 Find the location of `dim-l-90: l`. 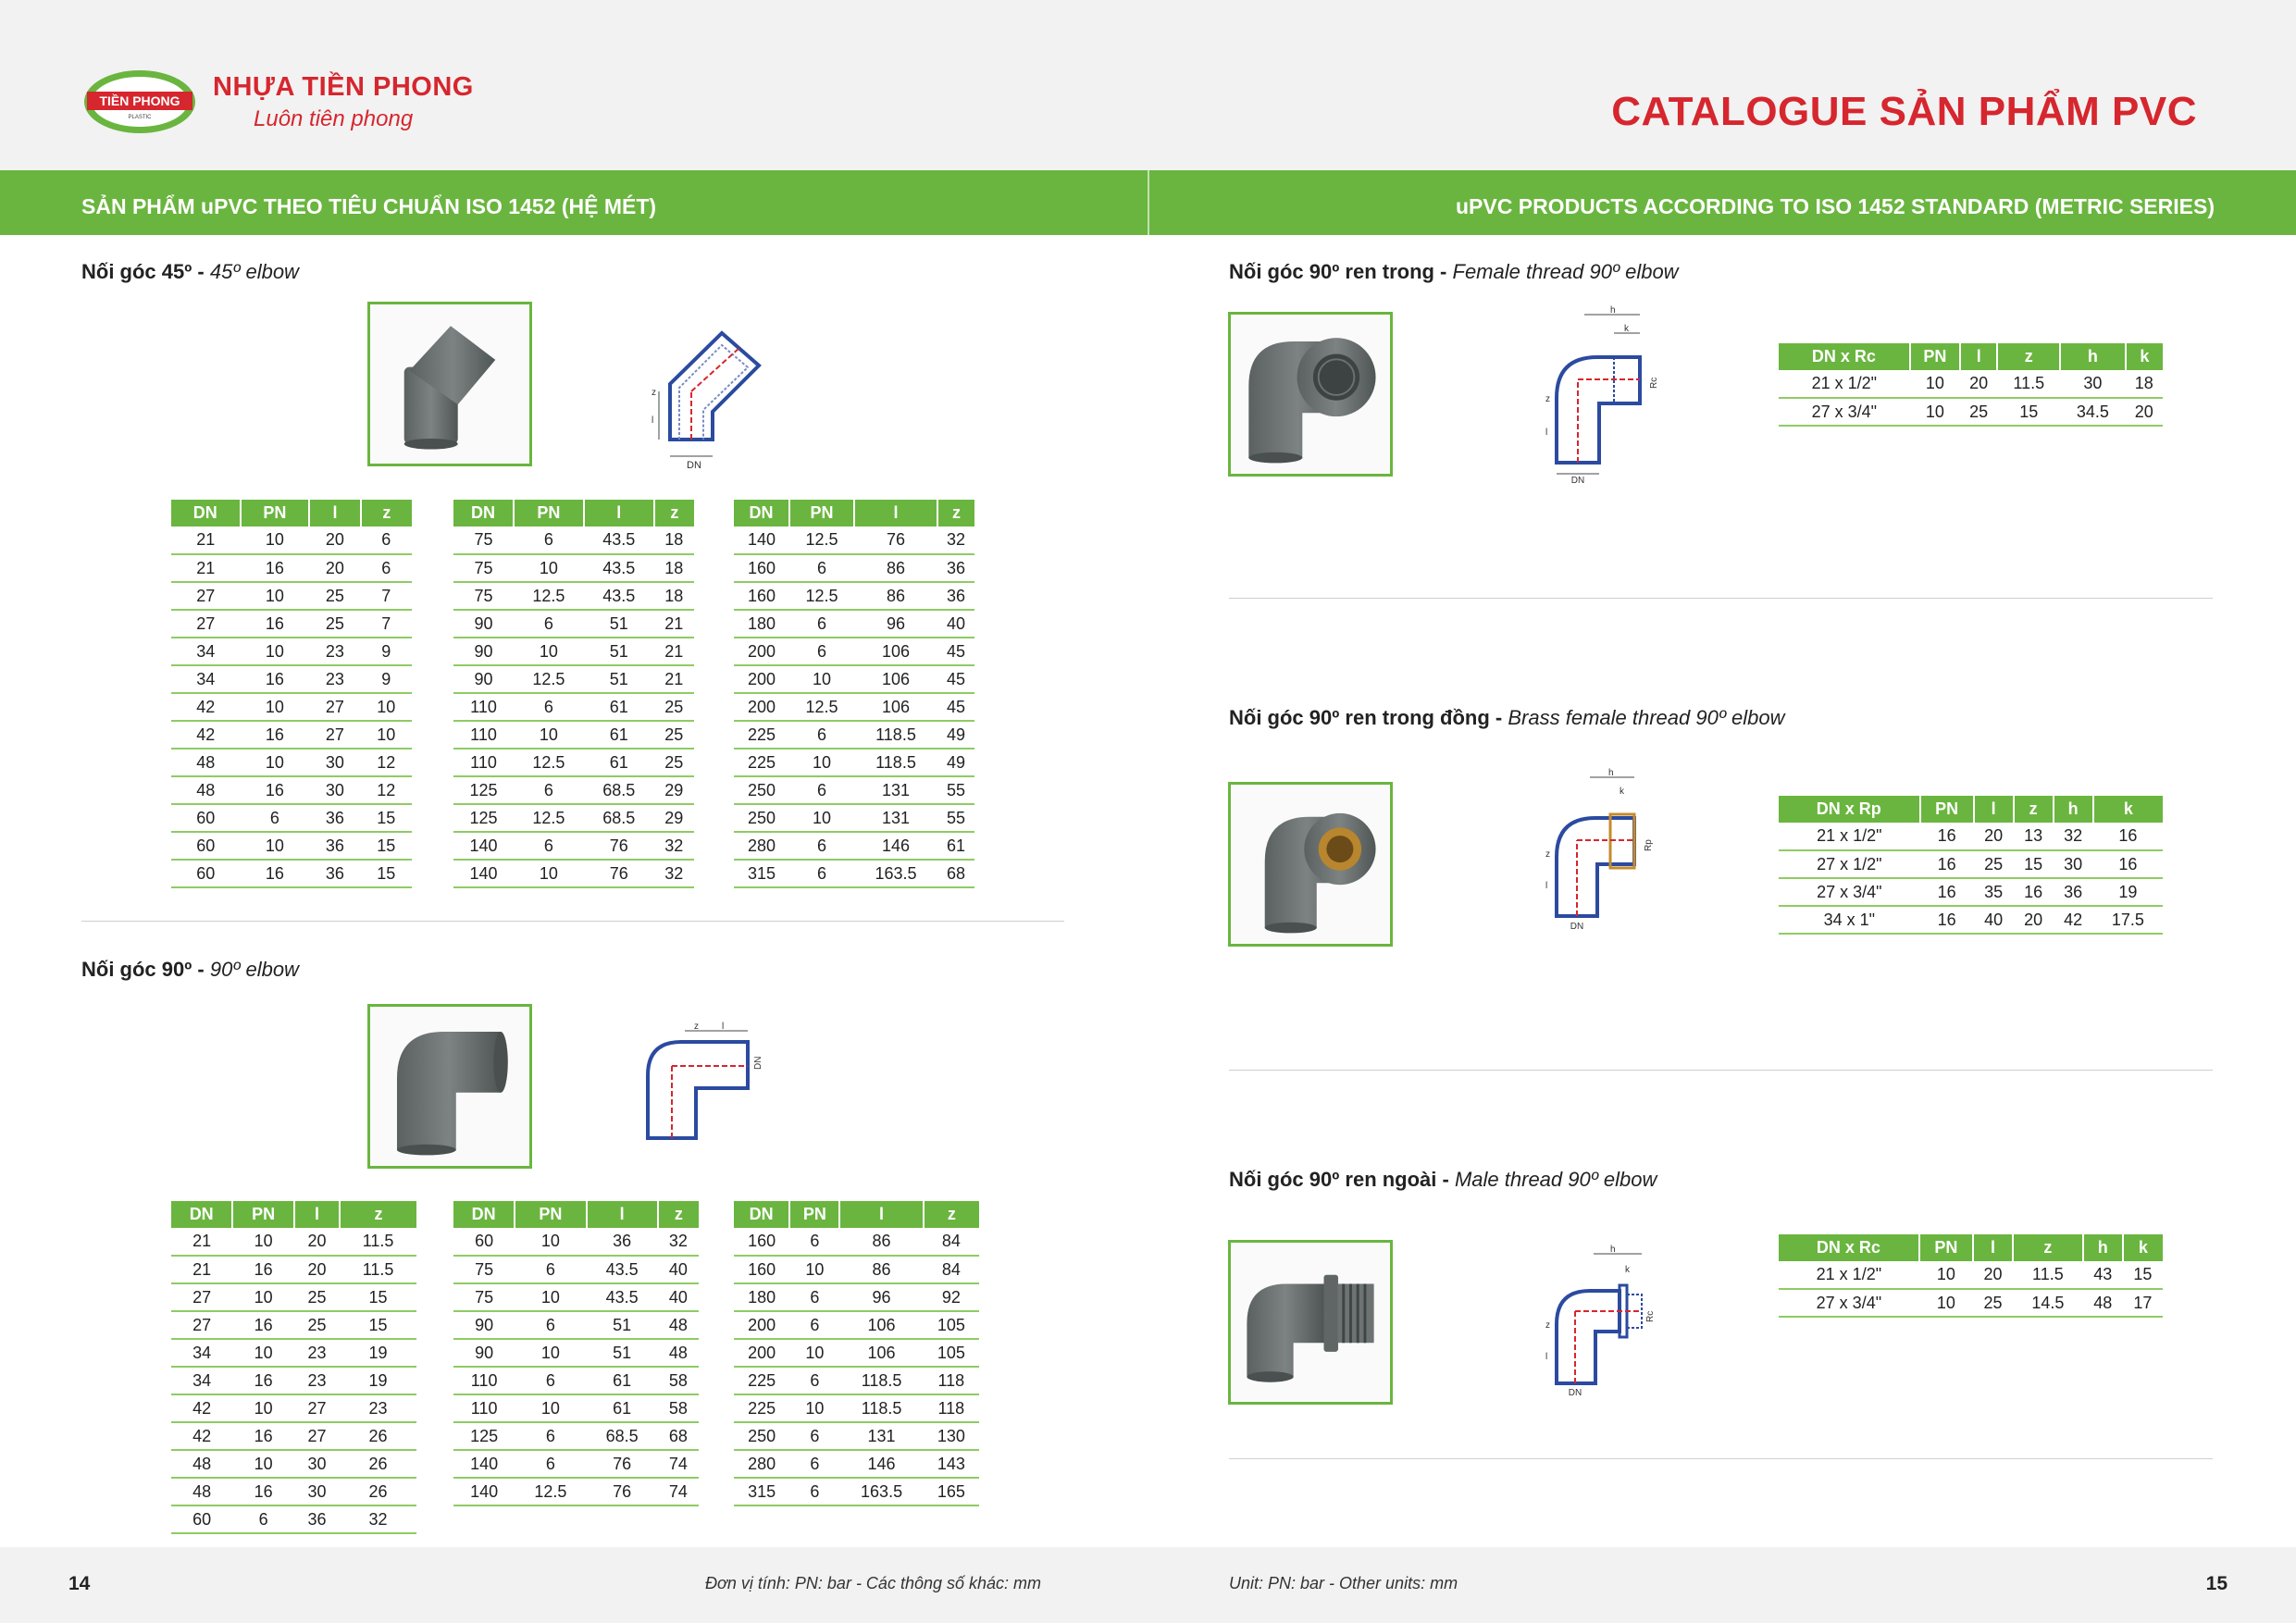

dim-l-90: l is located at coordinates (723, 1027).